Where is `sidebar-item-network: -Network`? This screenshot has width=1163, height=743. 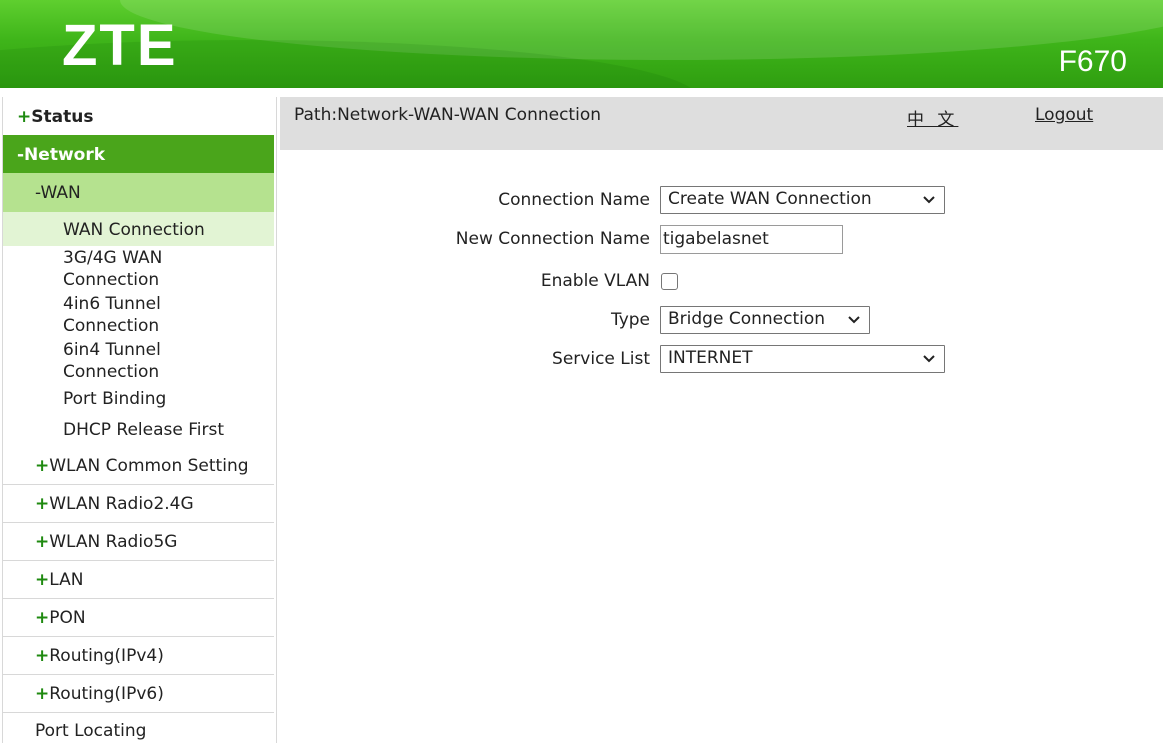 sidebar-item-network: -Network is located at coordinates (138, 154).